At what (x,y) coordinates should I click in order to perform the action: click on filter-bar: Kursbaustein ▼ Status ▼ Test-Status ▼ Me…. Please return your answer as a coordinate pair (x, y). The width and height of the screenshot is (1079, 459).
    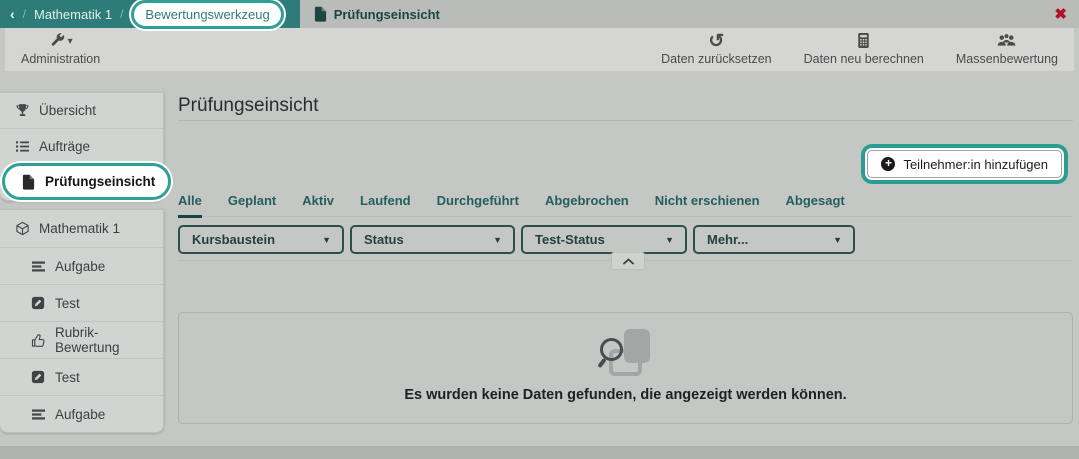
    Looking at the image, I should click on (516, 239).